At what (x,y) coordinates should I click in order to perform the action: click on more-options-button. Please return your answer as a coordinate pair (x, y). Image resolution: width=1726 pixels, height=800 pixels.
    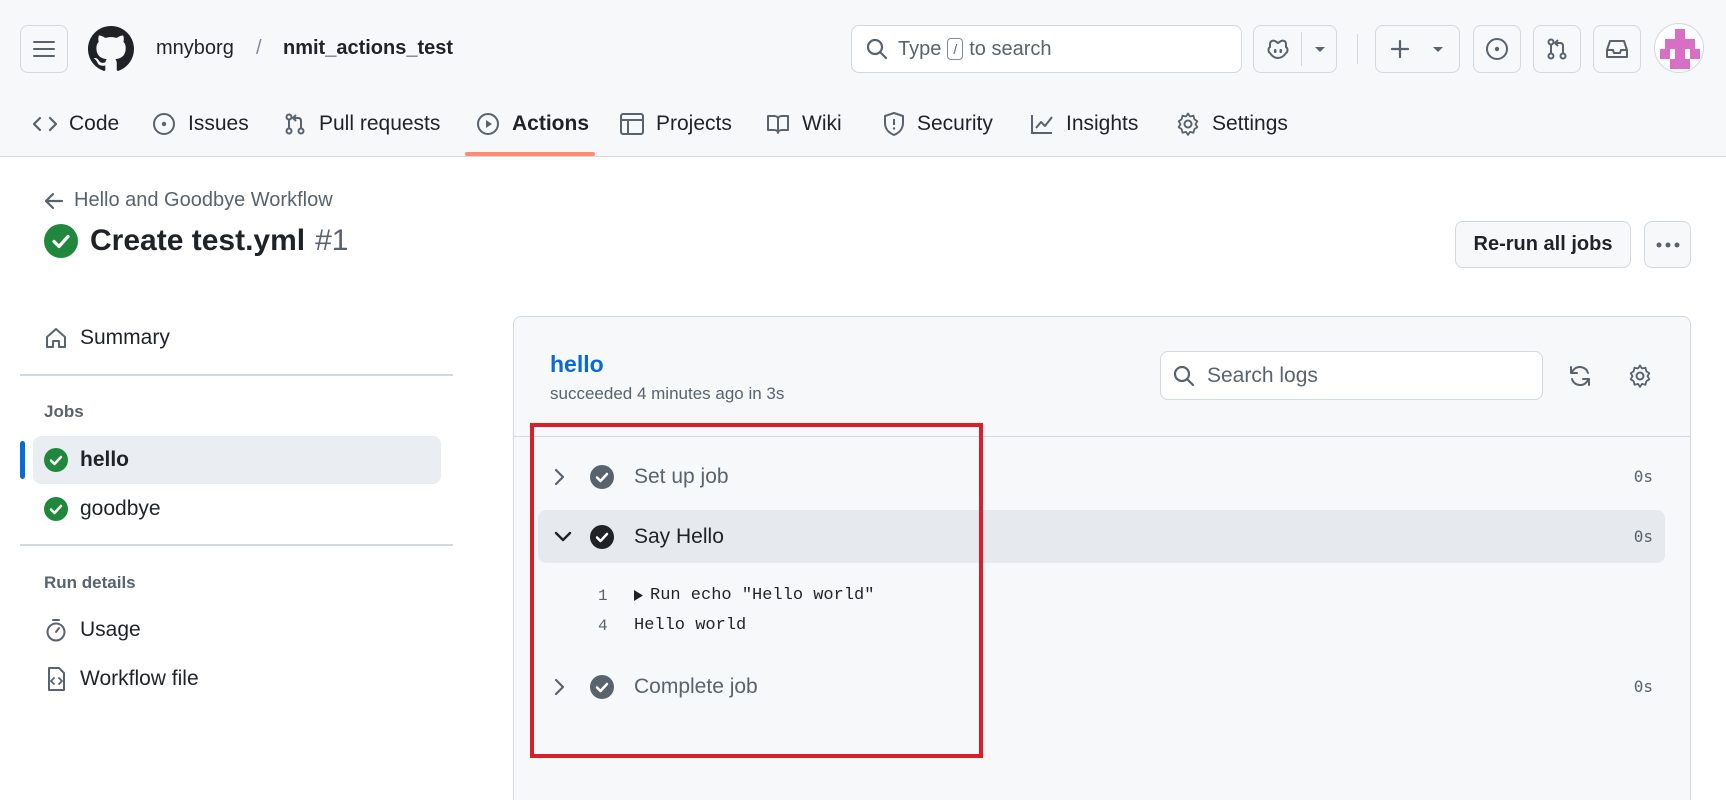
    Looking at the image, I should click on (1667, 244).